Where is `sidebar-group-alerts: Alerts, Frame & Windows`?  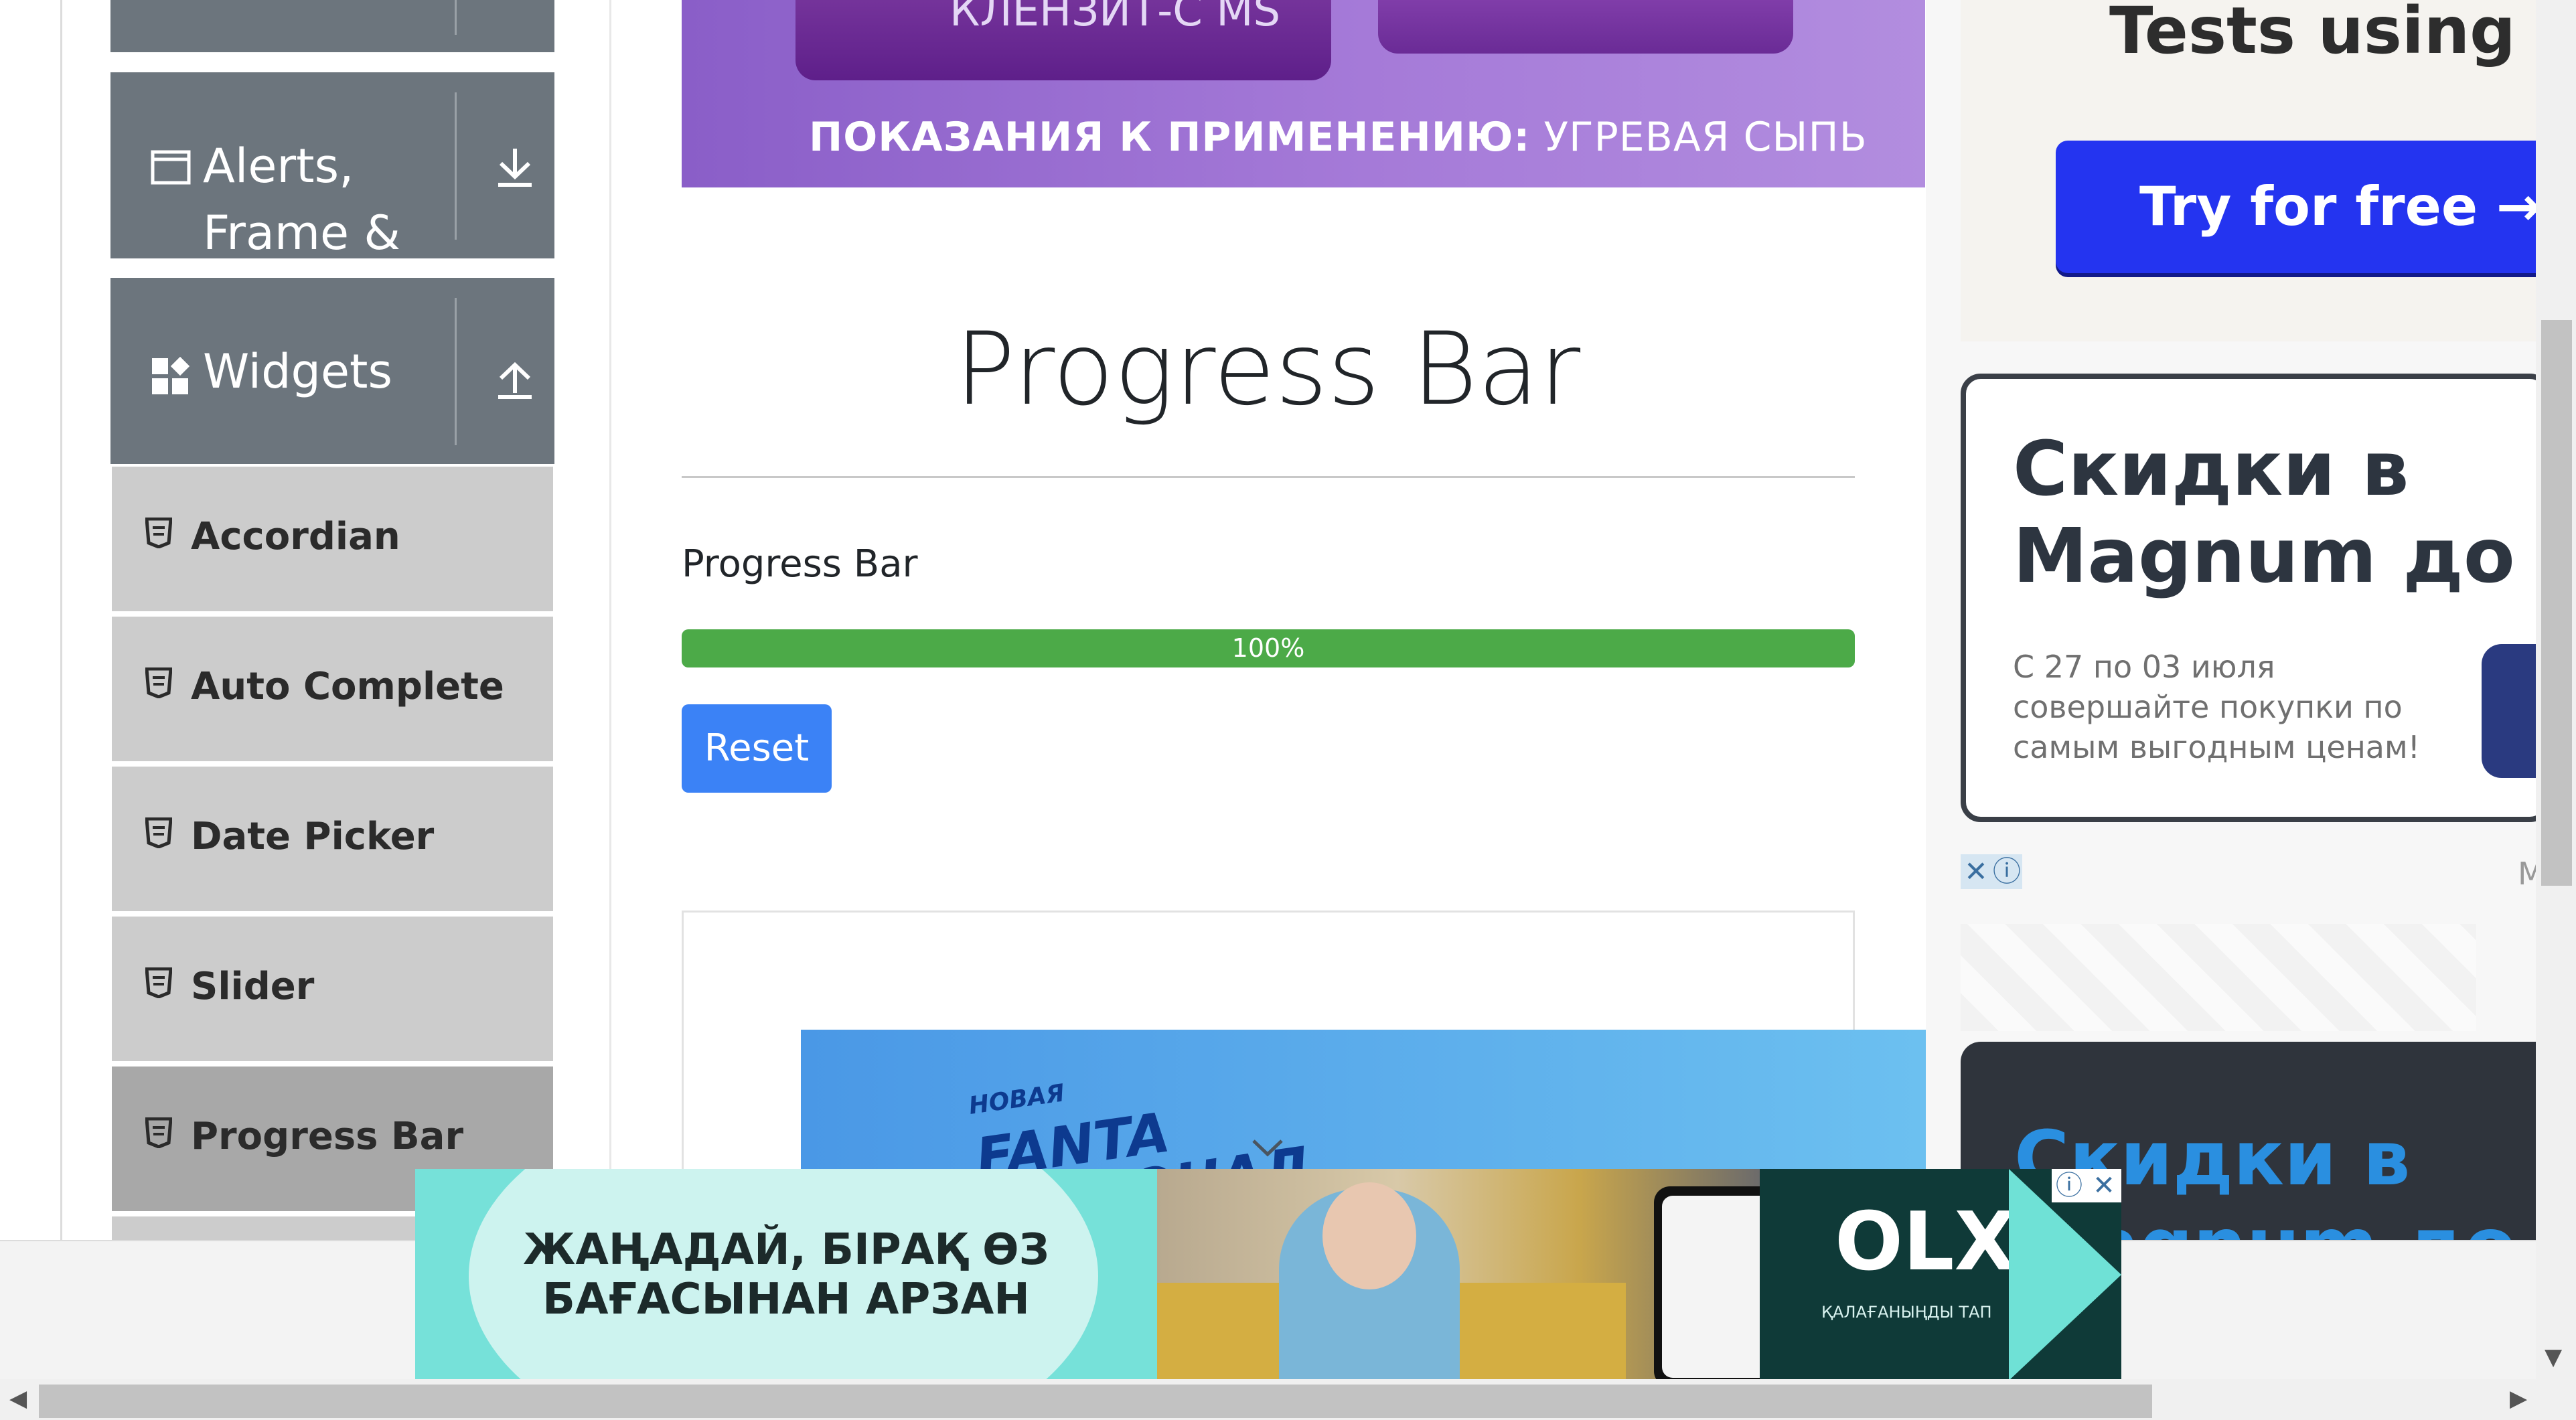
sidebar-group-alerts: Alerts, Frame & Windows is located at coordinates (332, 199).